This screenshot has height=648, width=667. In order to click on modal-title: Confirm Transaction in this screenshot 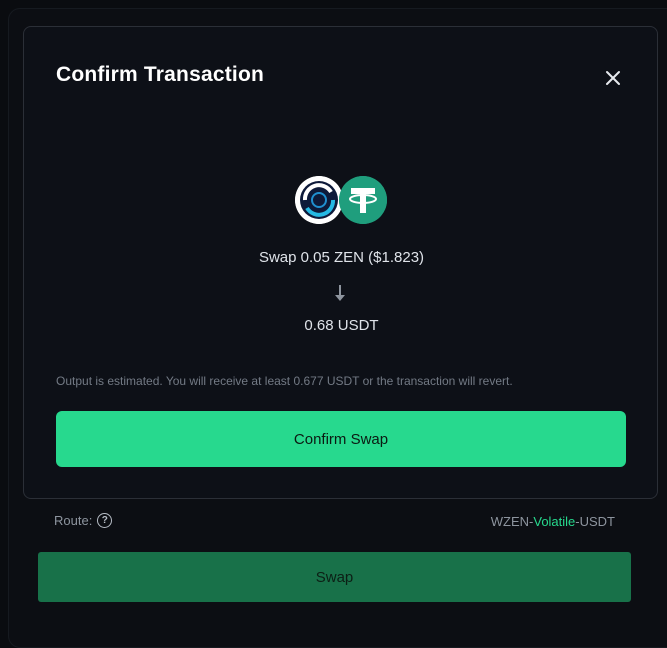, I will do `click(160, 74)`.